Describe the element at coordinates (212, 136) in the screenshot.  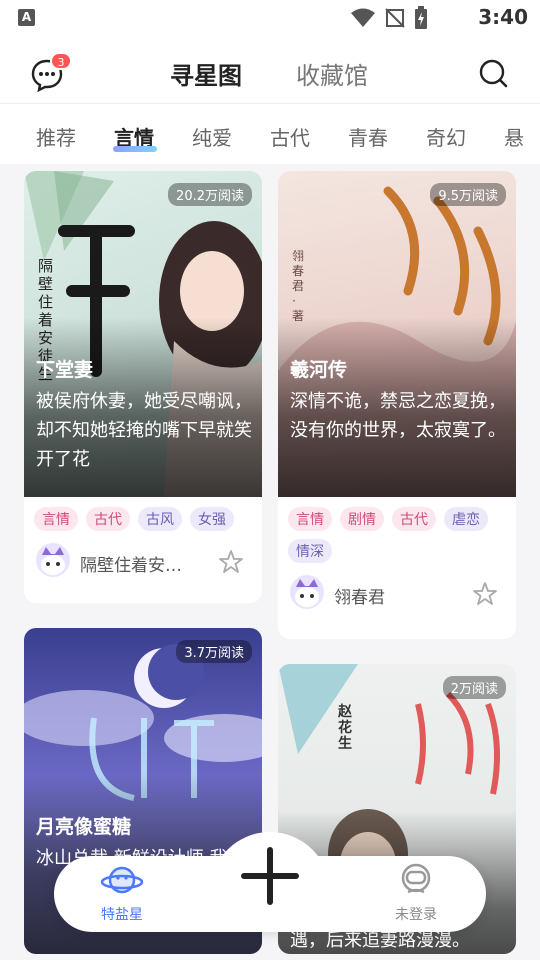
I see `tab-pure-love: 纯爱` at that location.